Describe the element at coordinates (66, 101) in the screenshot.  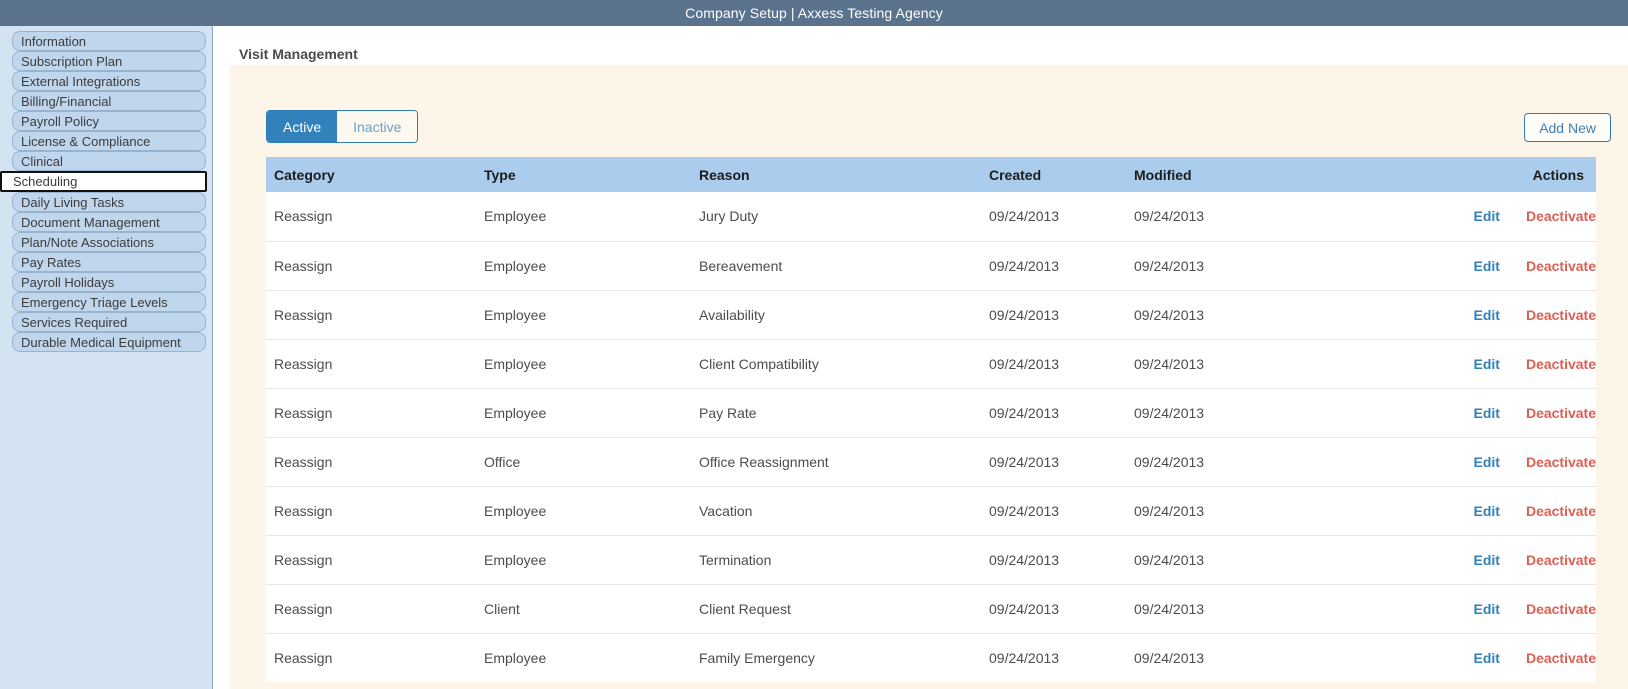
I see `sidebar-item-label: Billing/Financial` at that location.